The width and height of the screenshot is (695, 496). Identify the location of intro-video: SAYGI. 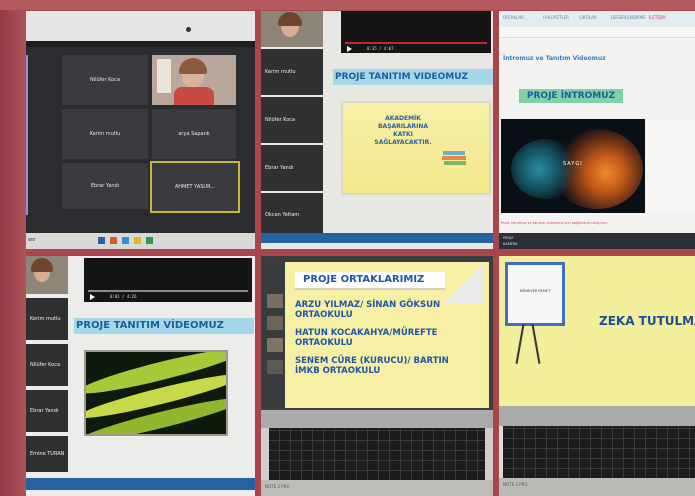
(573, 166).